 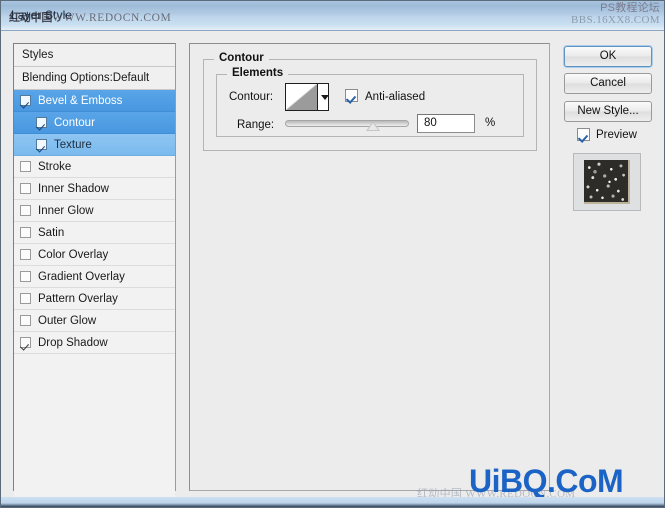 What do you see at coordinates (94, 78) in the screenshot?
I see `blending-options-row: Blending Options:Default` at bounding box center [94, 78].